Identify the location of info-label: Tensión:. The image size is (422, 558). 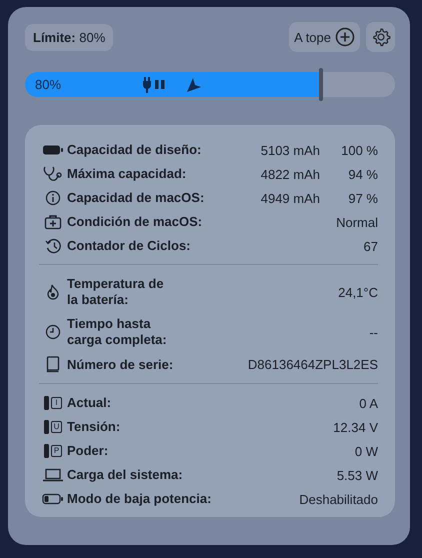
(94, 427).